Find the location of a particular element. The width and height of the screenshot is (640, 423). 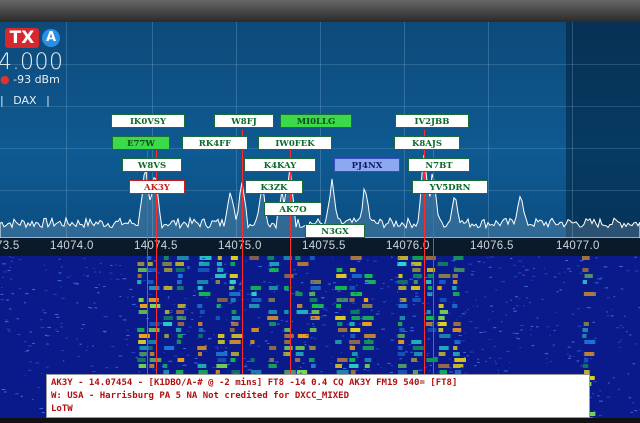

spot-label: W8VS is located at coordinates (152, 165).